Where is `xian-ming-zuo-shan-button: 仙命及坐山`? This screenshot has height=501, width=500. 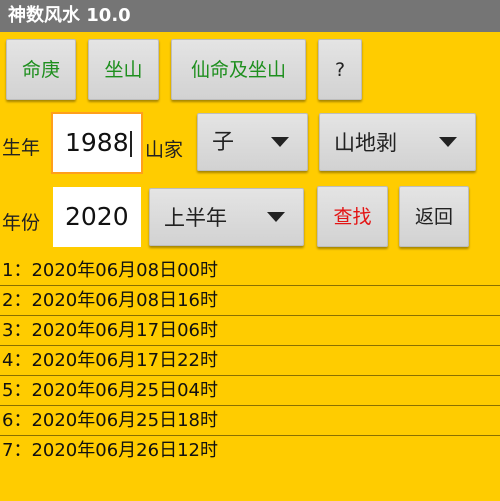
xian-ming-zuo-shan-button: 仙命及坐山 is located at coordinates (238, 69).